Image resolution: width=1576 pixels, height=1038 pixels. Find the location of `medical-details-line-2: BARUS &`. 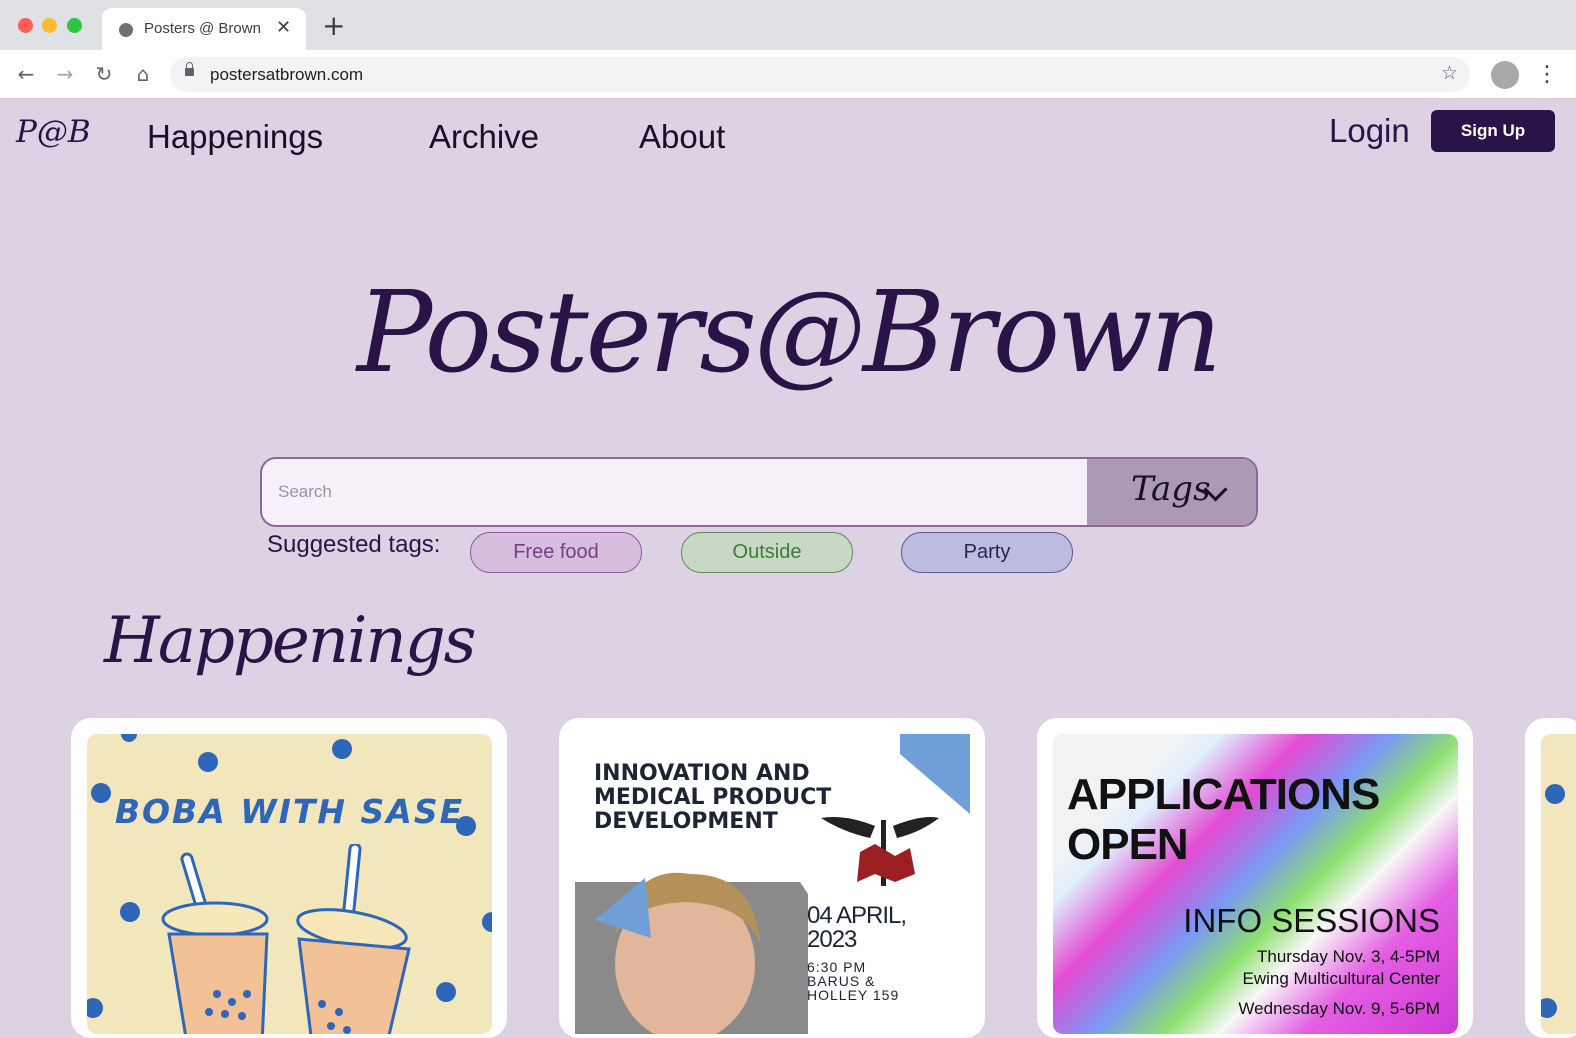

medical-details-line-2: BARUS & is located at coordinates (841, 981).